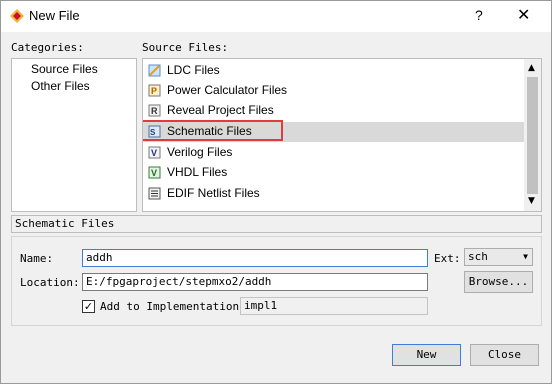  I want to click on description-text: Schematic Files, so click(65, 223).